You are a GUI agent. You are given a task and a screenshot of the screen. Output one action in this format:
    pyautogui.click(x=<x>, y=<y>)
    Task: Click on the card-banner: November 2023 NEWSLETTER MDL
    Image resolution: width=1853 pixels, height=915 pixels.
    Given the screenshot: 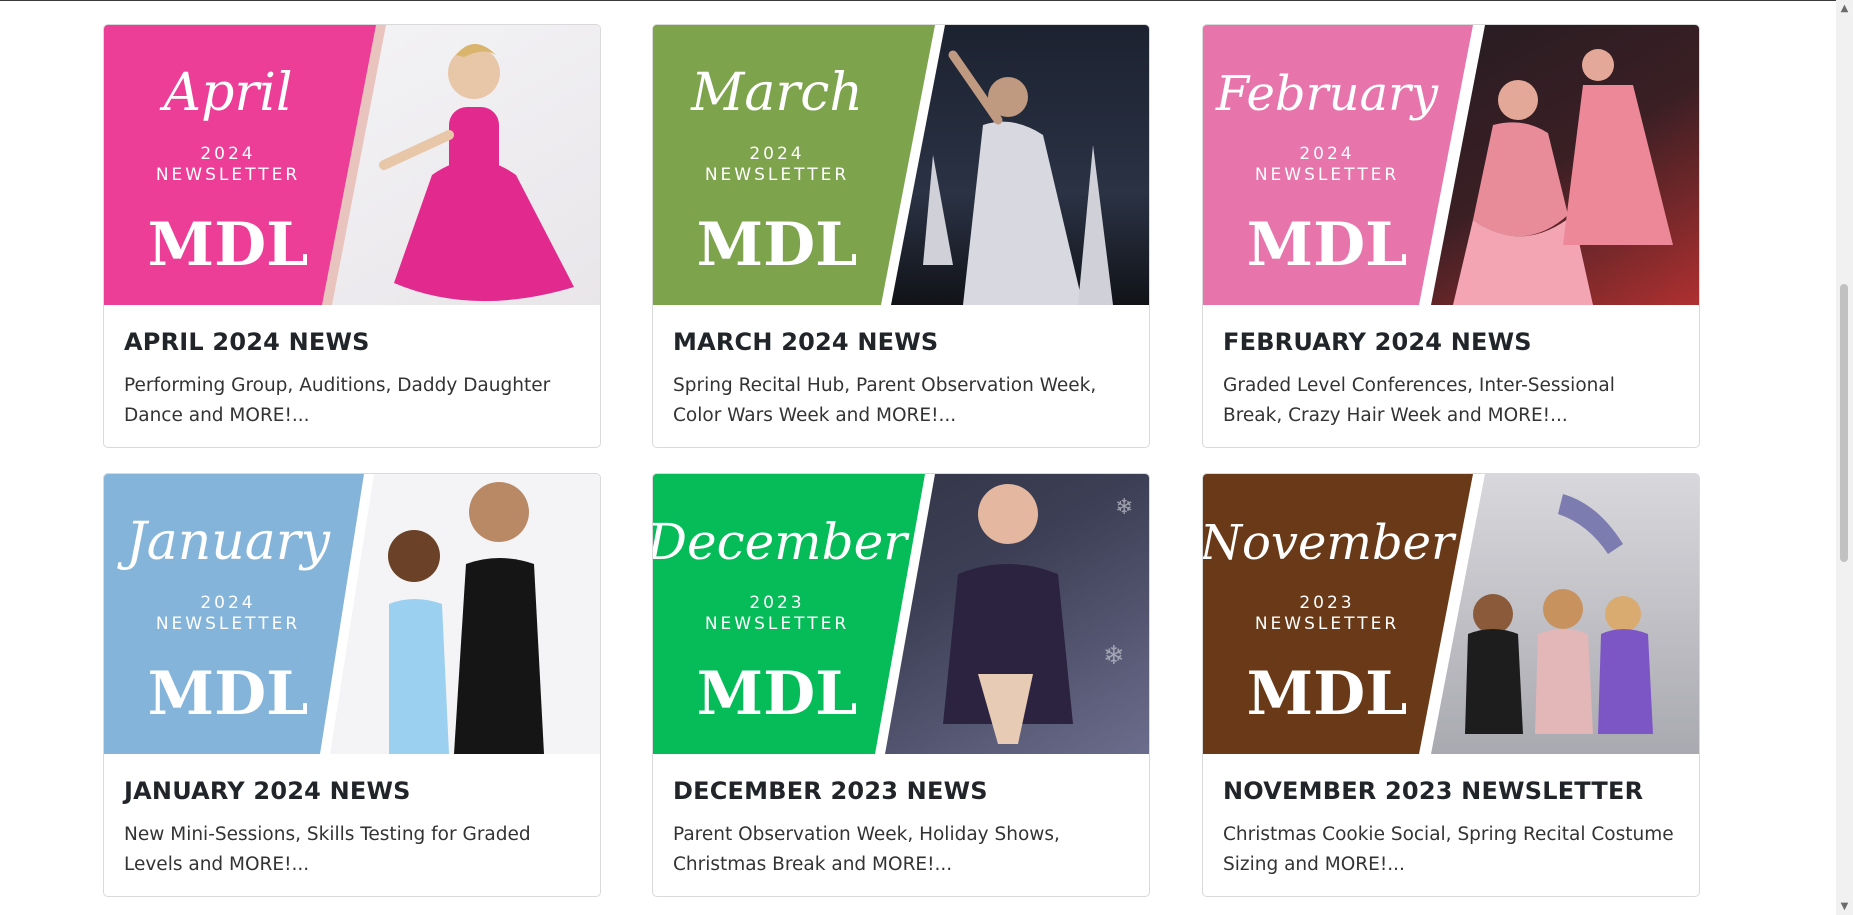 What is the action you would take?
    pyautogui.click(x=1451, y=614)
    